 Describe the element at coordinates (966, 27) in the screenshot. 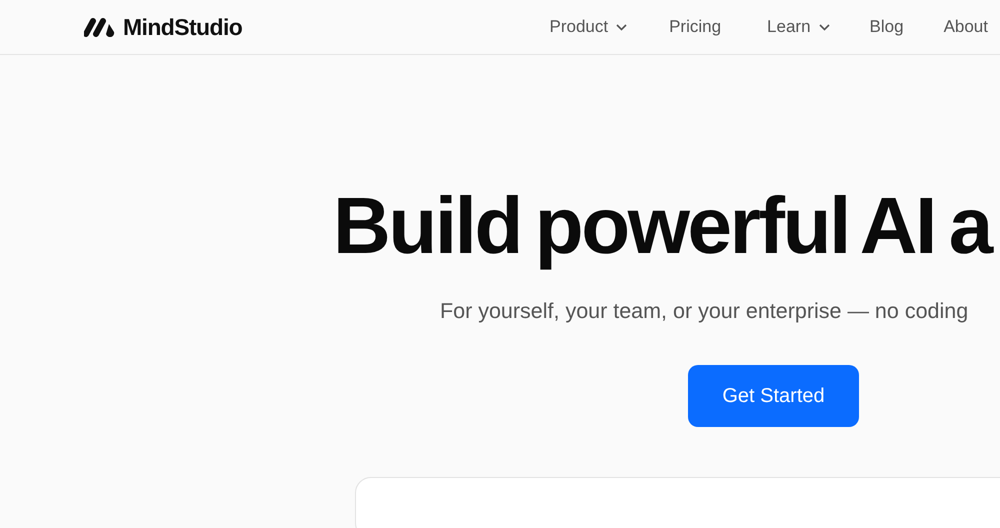

I see `nav-link: About` at that location.